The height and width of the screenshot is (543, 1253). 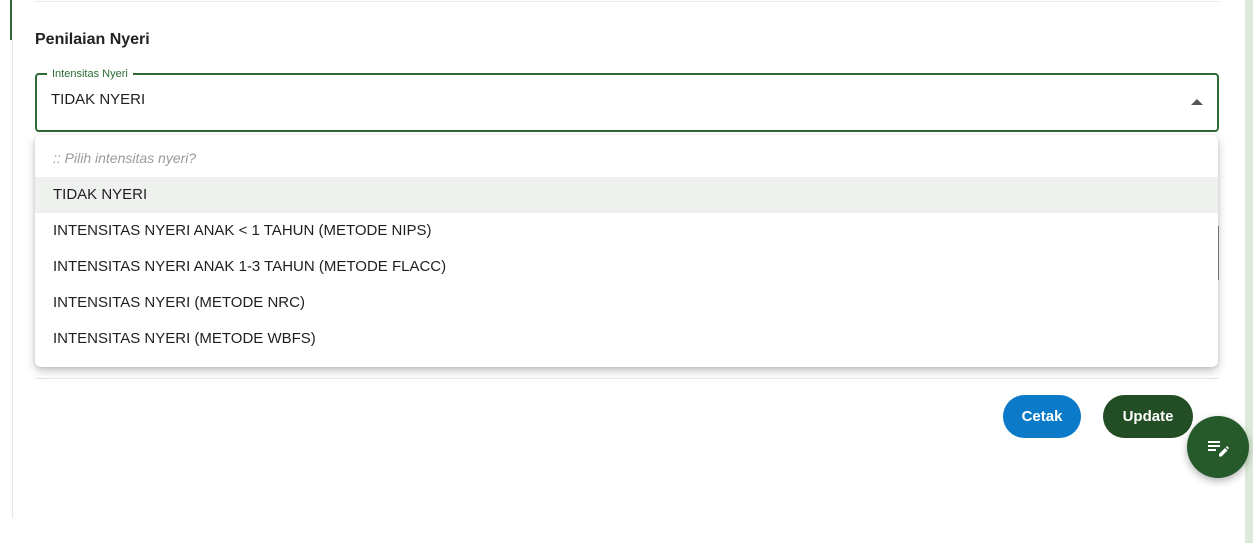 What do you see at coordinates (1197, 102) in the screenshot?
I see `caret-up-icon` at bounding box center [1197, 102].